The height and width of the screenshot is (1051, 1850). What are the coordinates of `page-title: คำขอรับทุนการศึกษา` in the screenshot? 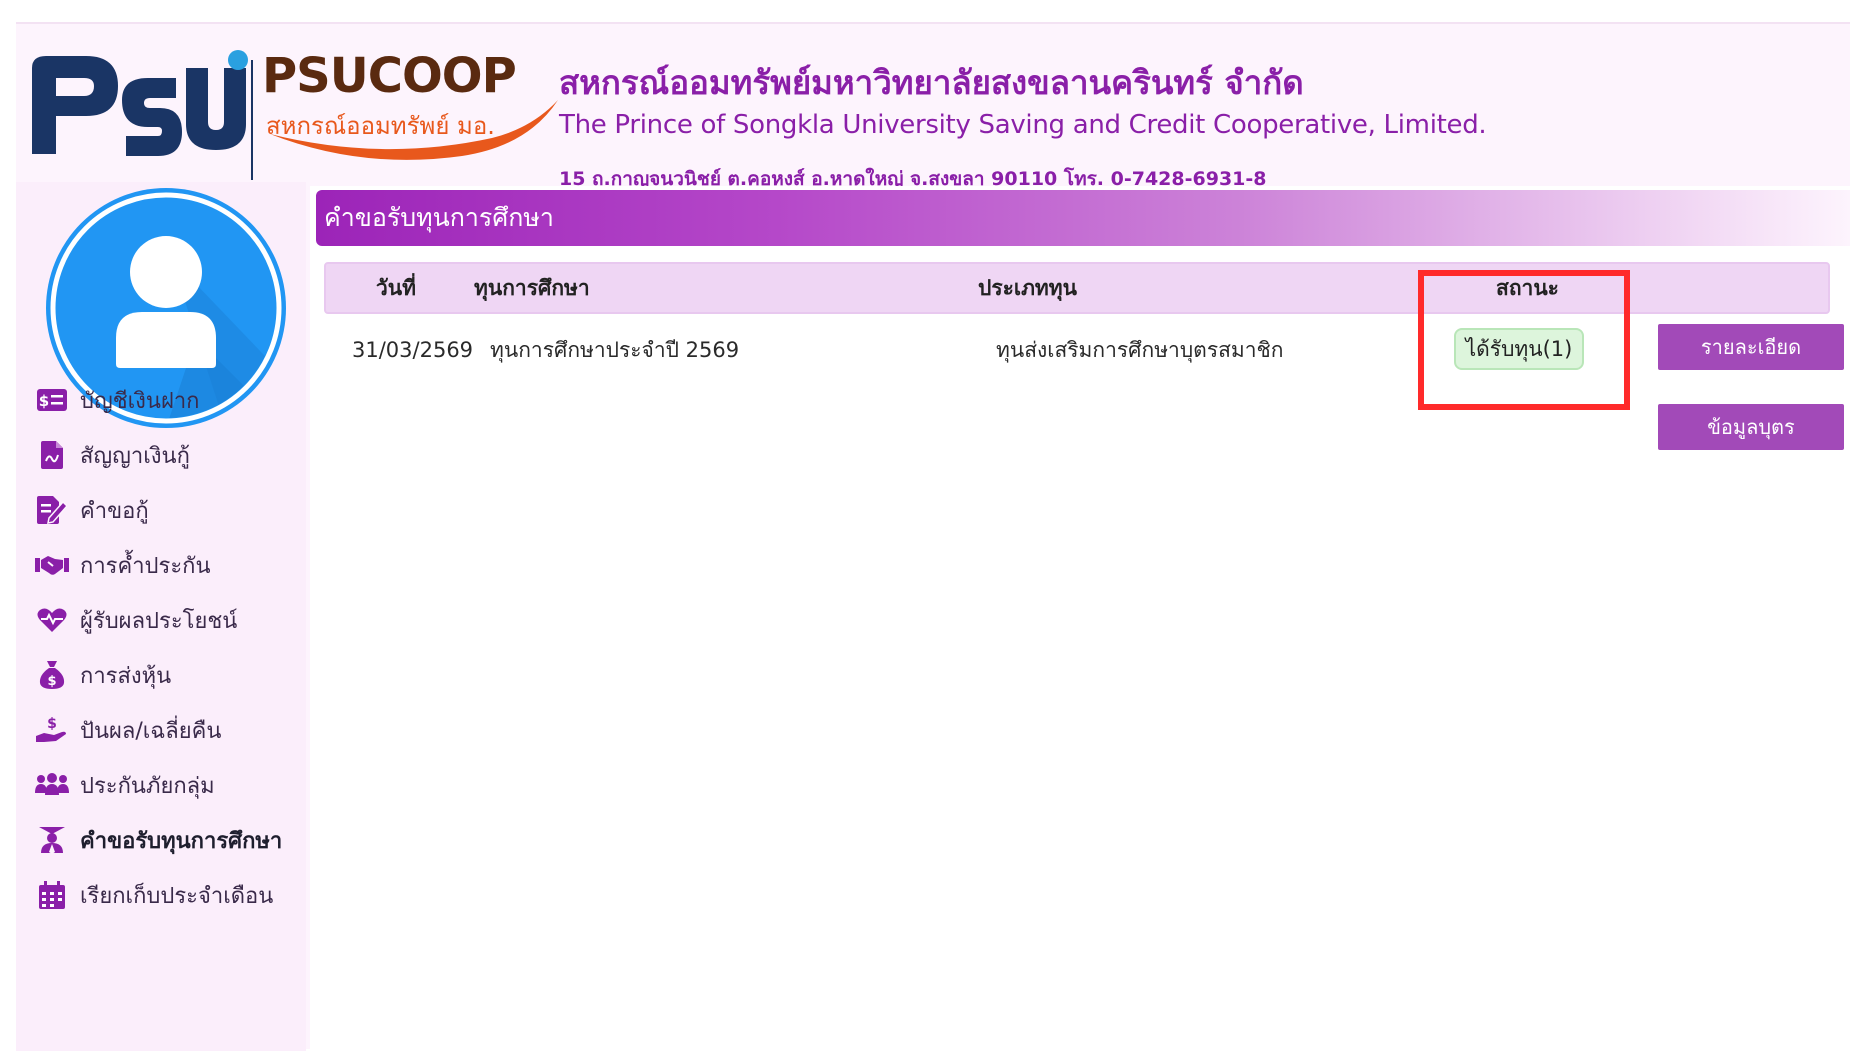 It's located at (1083, 218).